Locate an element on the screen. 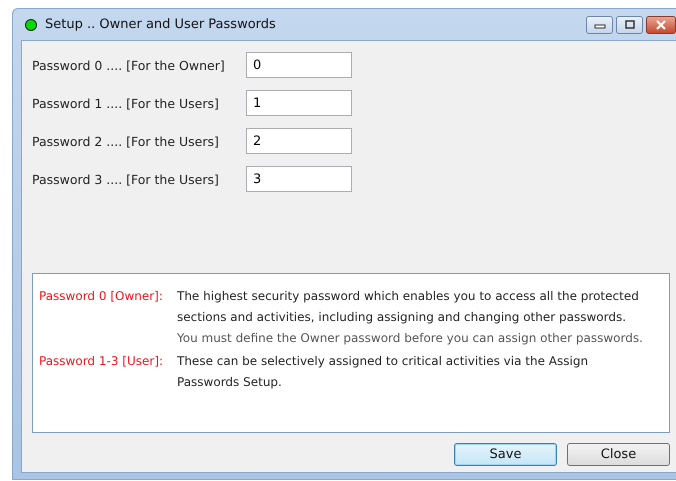 This screenshot has width=676, height=481. status-dot is located at coordinates (31, 24).